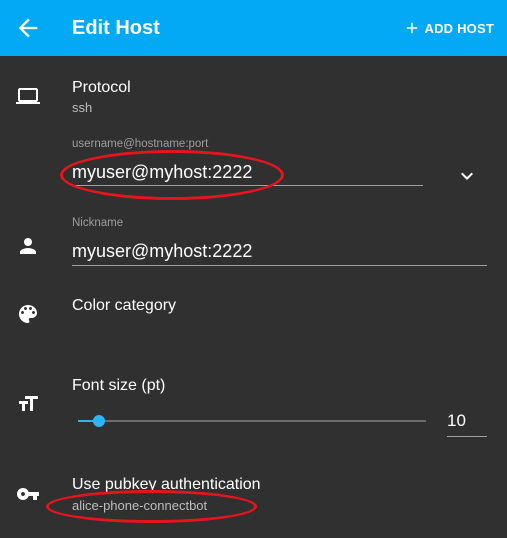 This screenshot has height=538, width=507. Describe the element at coordinates (28, 314) in the screenshot. I see `palette-icon` at that location.